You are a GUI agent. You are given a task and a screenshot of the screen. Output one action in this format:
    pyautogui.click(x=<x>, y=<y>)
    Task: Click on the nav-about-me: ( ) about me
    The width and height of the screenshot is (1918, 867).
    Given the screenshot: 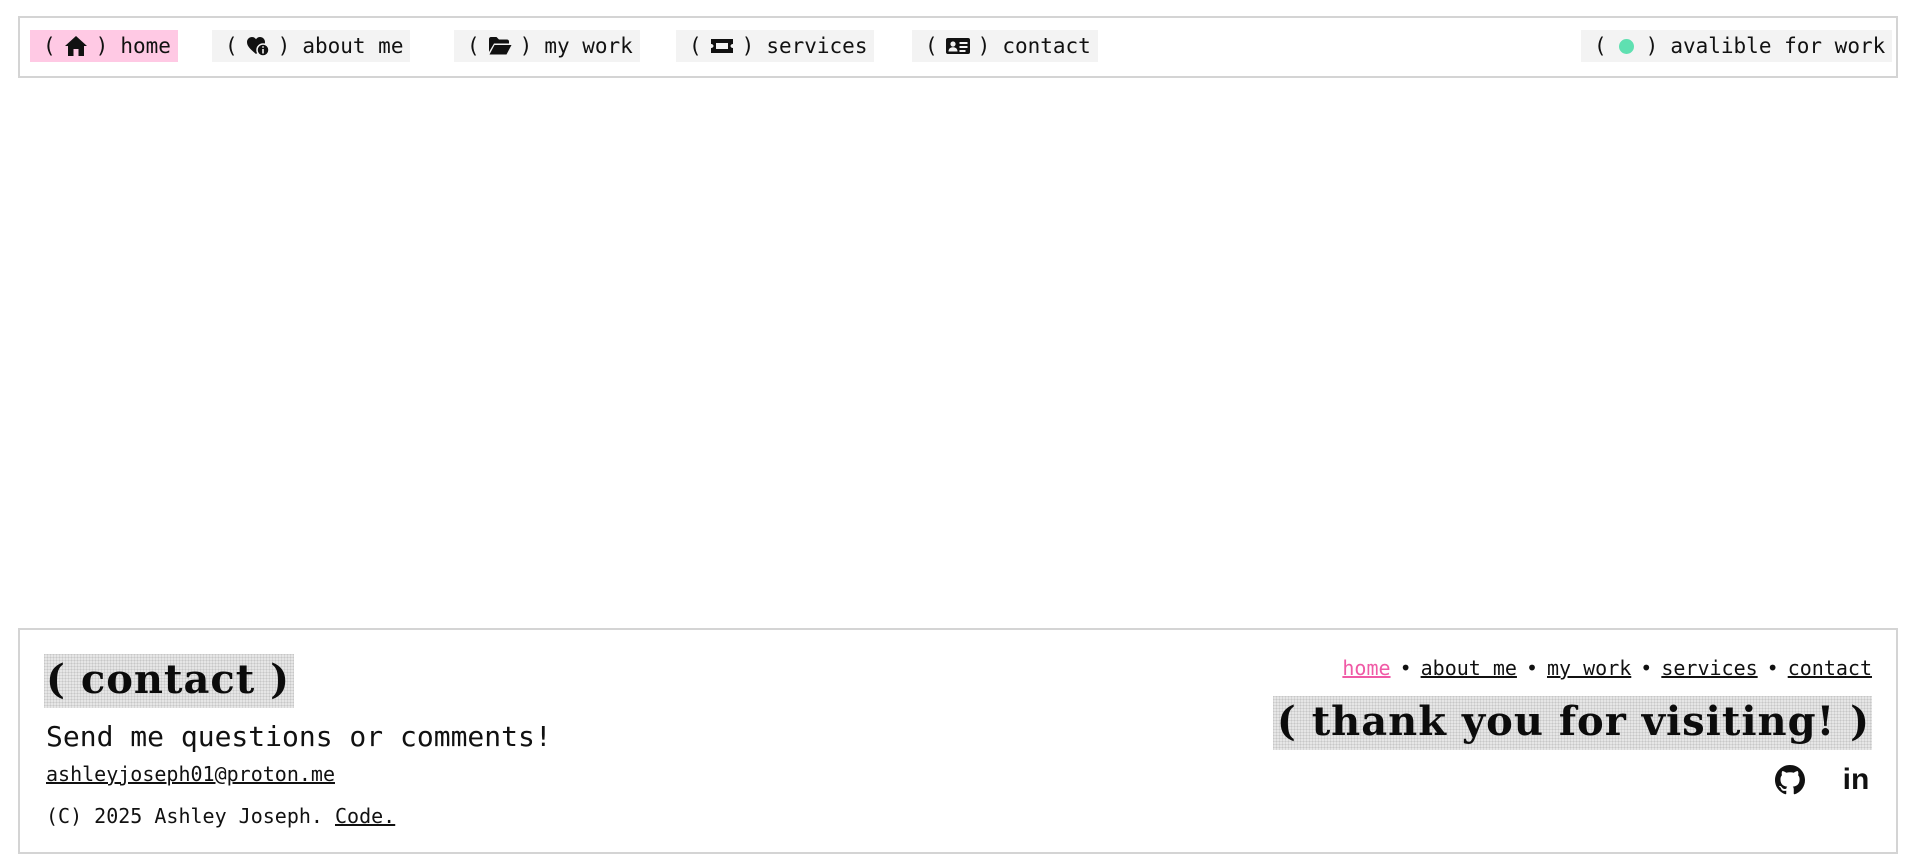 What is the action you would take?
    pyautogui.click(x=311, y=46)
    